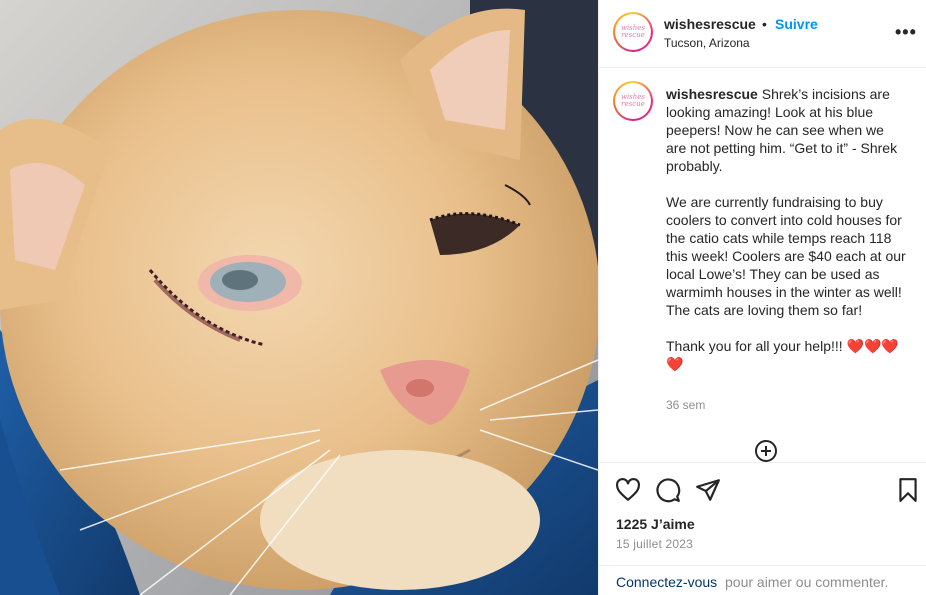 This screenshot has width=926, height=595. I want to click on avatar: wishes rescue, so click(633, 32).